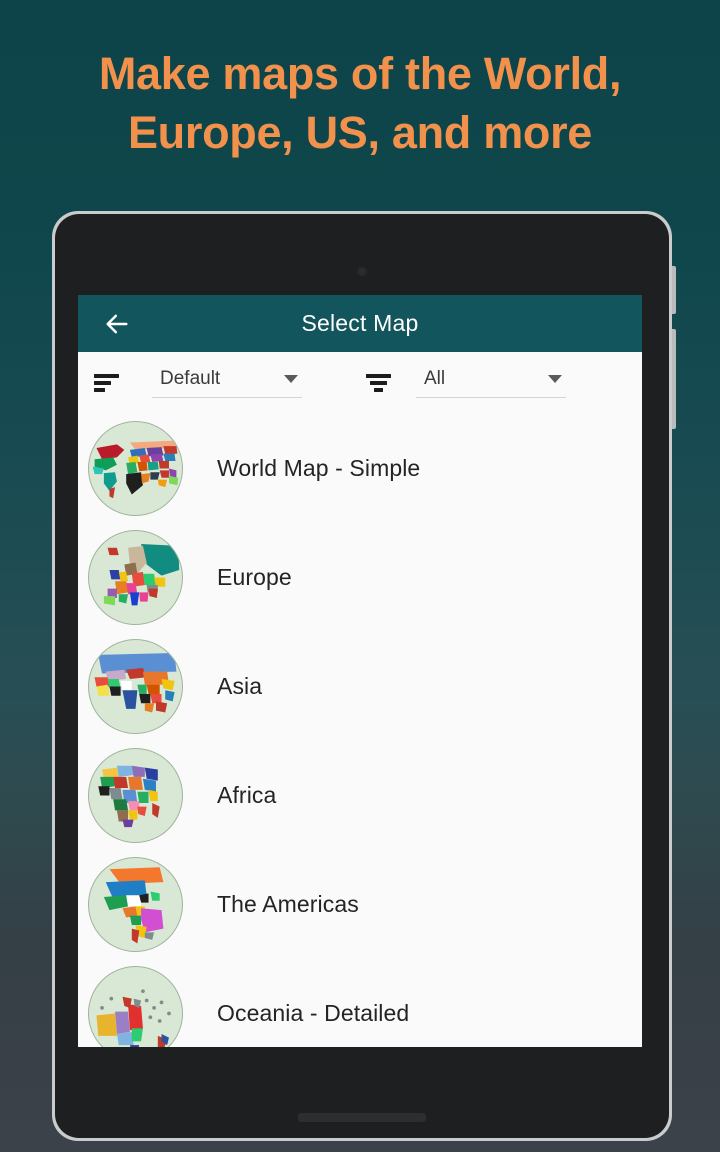  Describe the element at coordinates (674, 290) in the screenshot. I see `volume-button` at that location.